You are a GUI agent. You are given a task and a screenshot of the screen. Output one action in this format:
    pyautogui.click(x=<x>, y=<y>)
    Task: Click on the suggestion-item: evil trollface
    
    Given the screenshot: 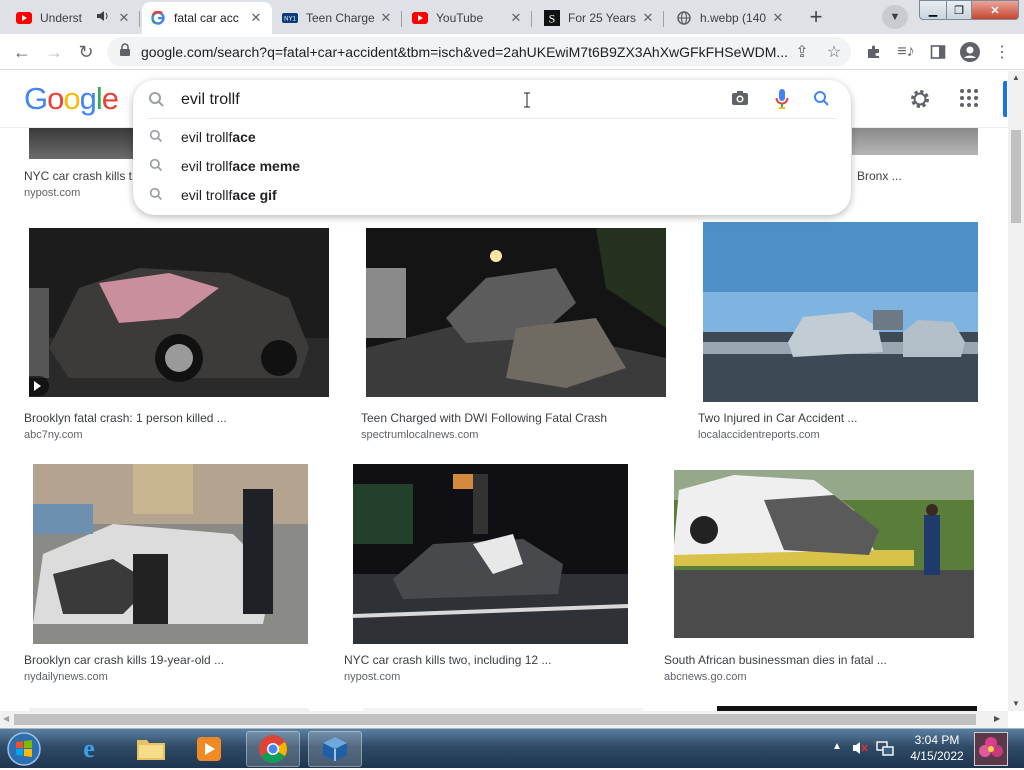 What is the action you would take?
    pyautogui.click(x=492, y=136)
    